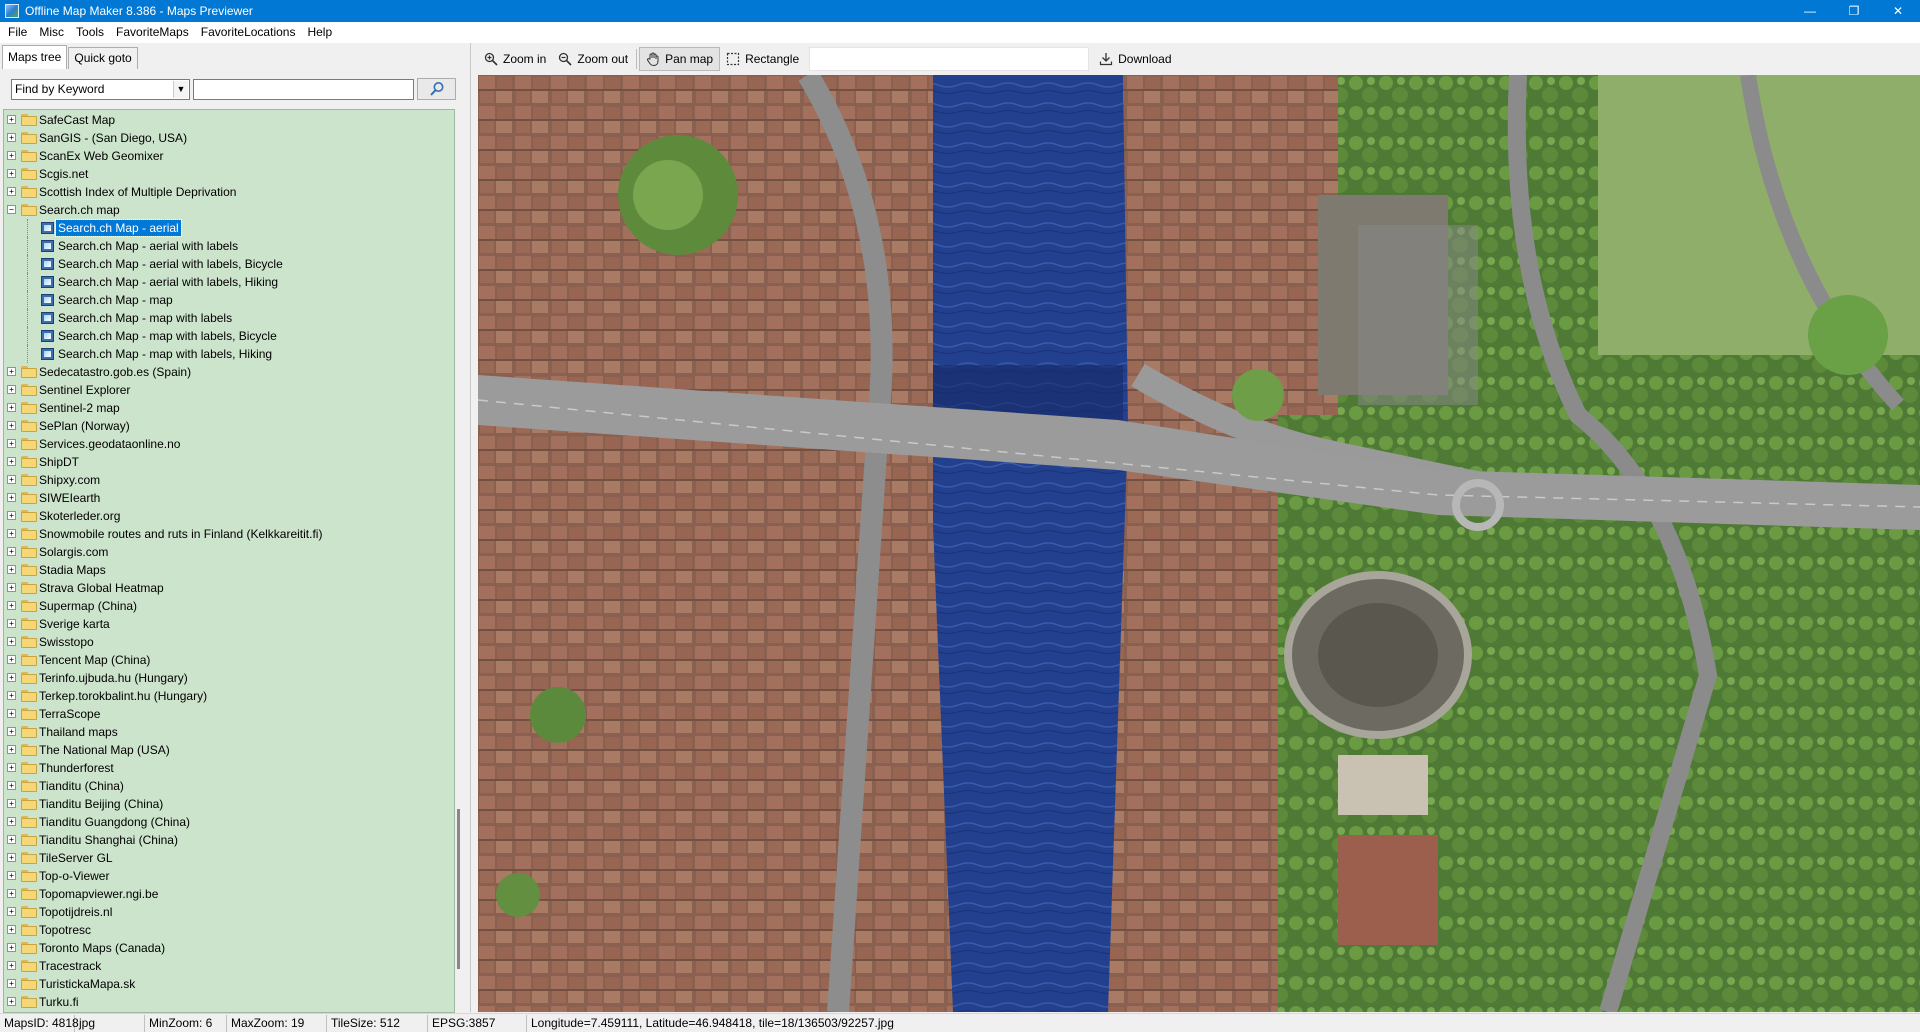  I want to click on tree-folder: + Sentinel-2 map, so click(229, 408).